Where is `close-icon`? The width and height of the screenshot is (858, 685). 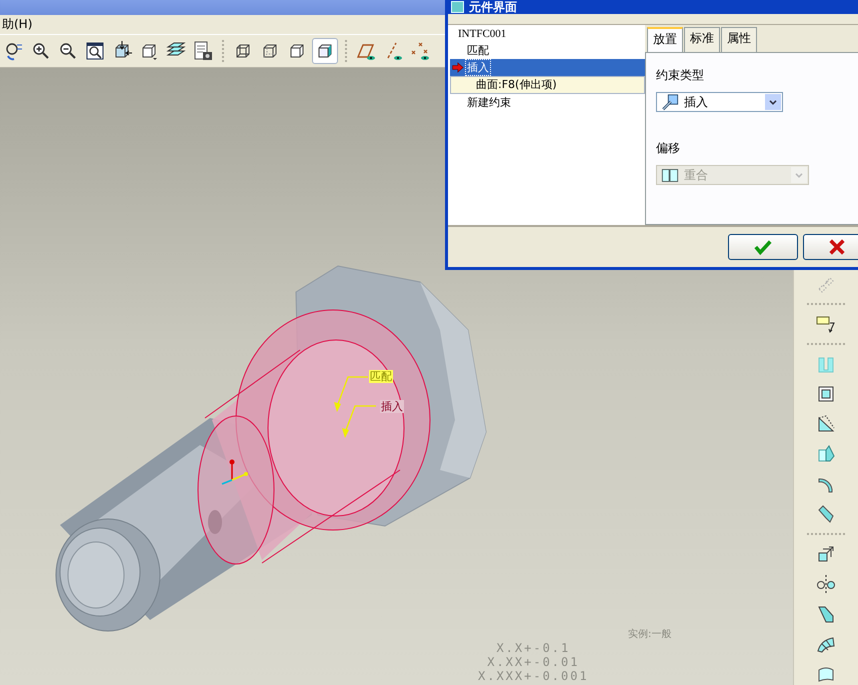
close-icon is located at coordinates (837, 247).